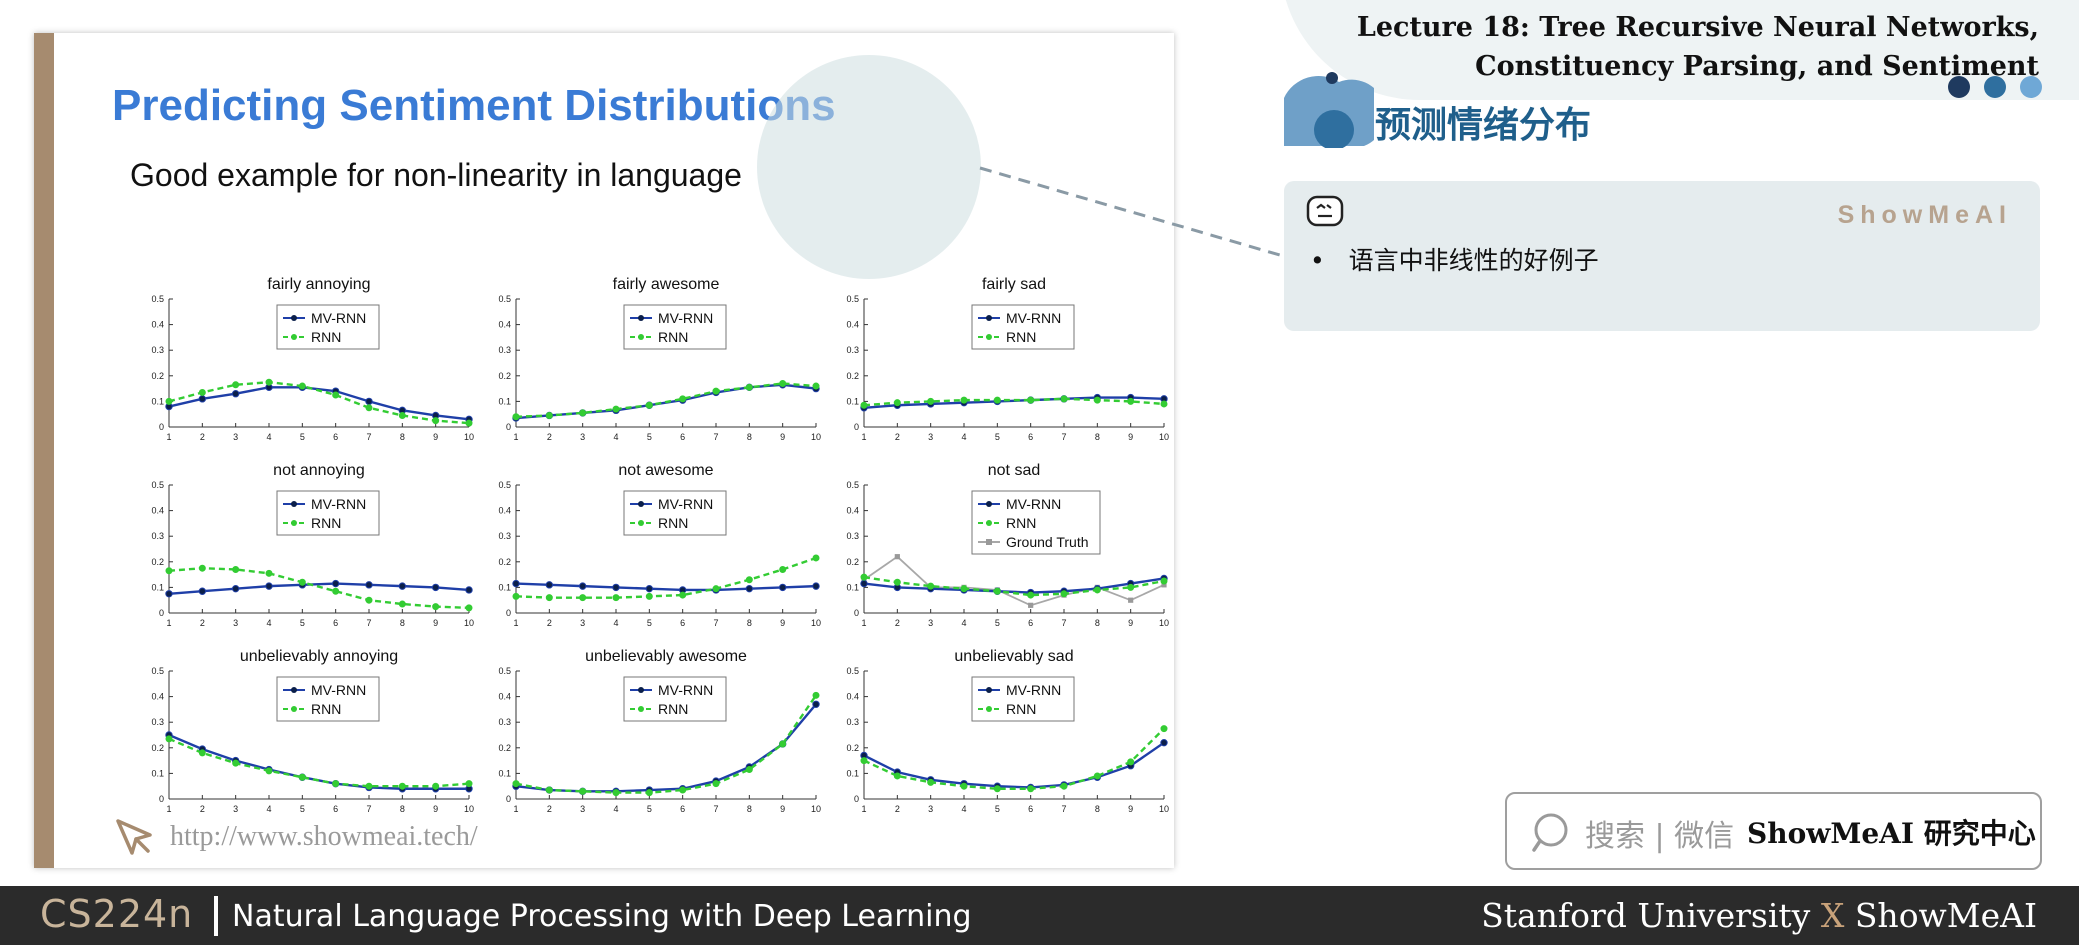  I want to click on footer-credit-showmeai: ShowMeAI, so click(1945, 915).